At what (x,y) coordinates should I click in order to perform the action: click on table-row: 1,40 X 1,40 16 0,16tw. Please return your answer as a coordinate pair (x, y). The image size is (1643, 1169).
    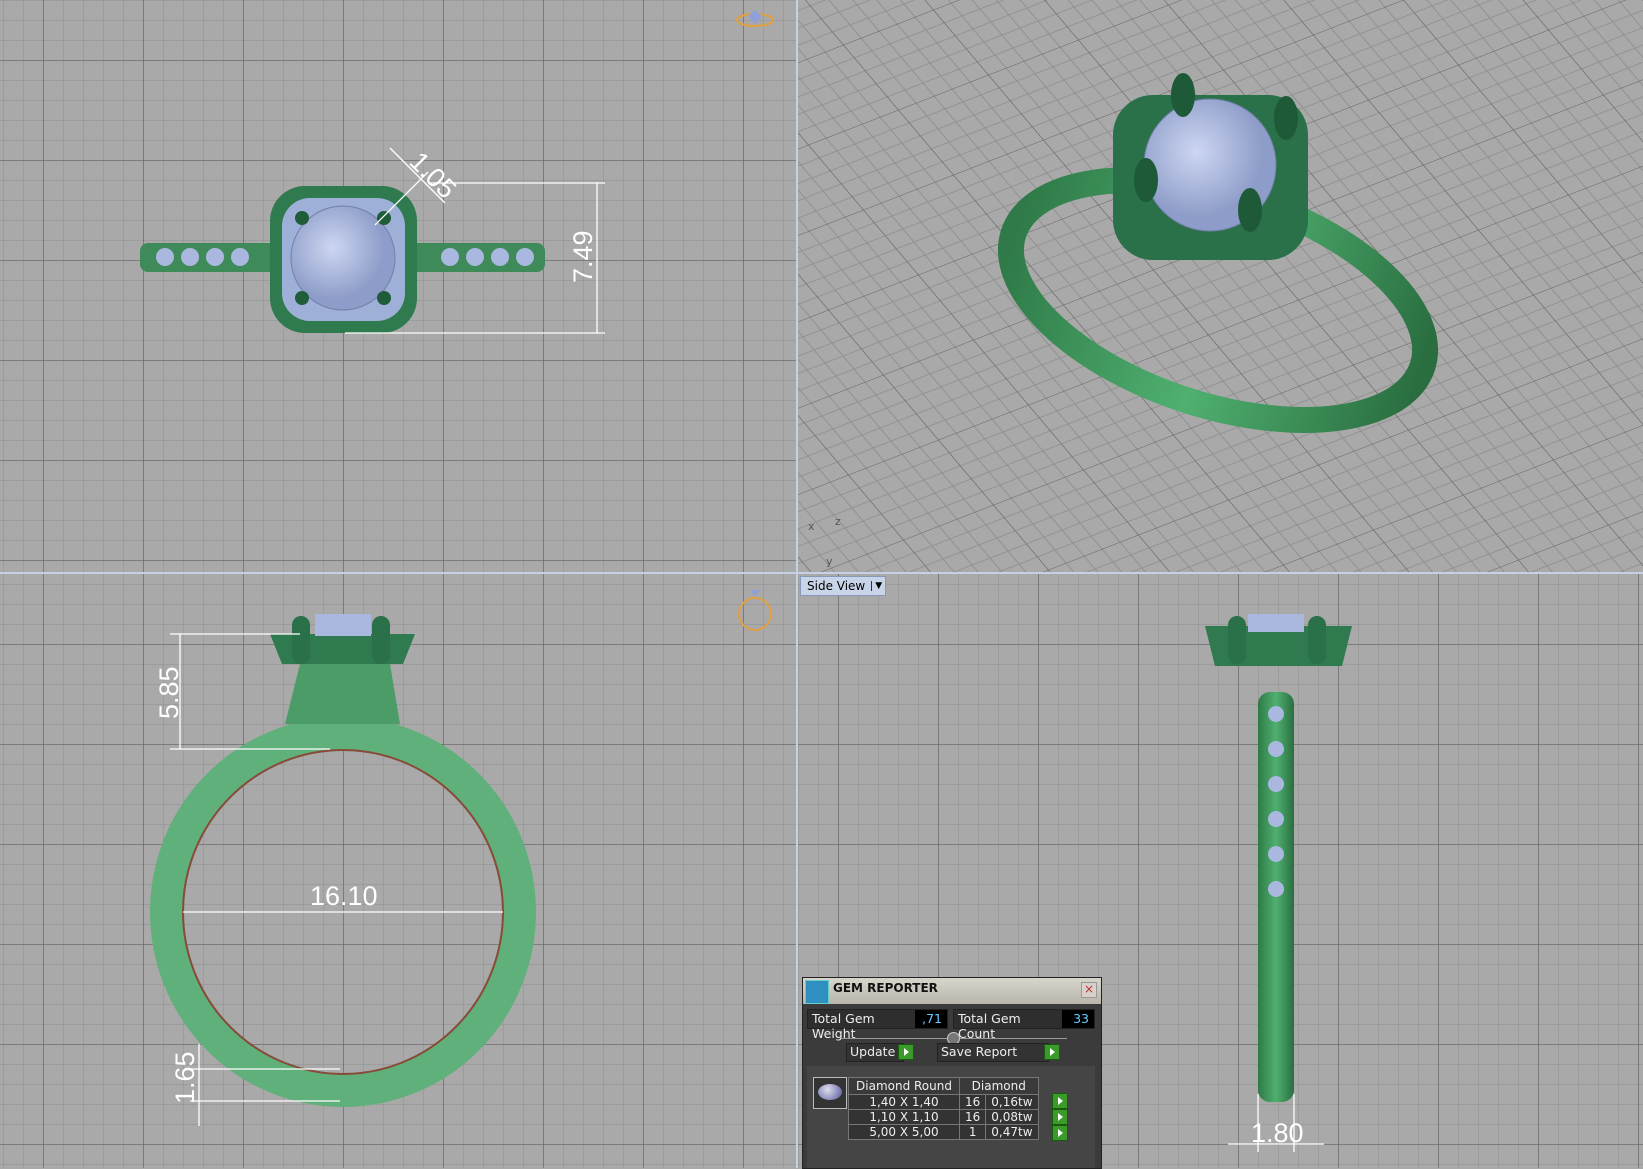
    Looking at the image, I should click on (943, 1102).